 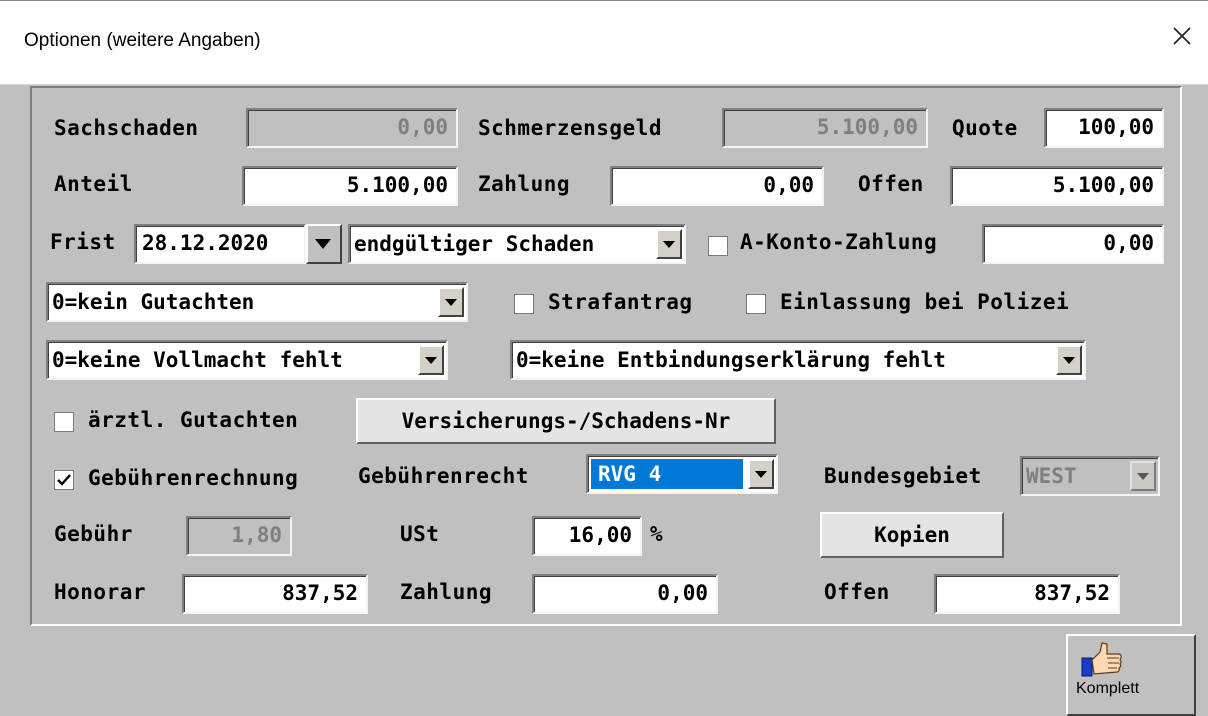 What do you see at coordinates (1090, 476) in the screenshot?
I see `bundesgebiet-select: WEST` at bounding box center [1090, 476].